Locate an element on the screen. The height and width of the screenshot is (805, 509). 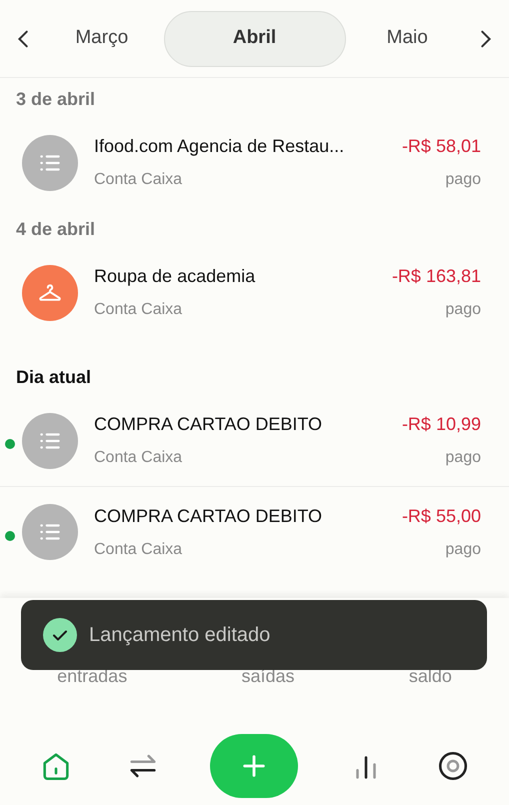
toast-message: Lançamento editado is located at coordinates (179, 635).